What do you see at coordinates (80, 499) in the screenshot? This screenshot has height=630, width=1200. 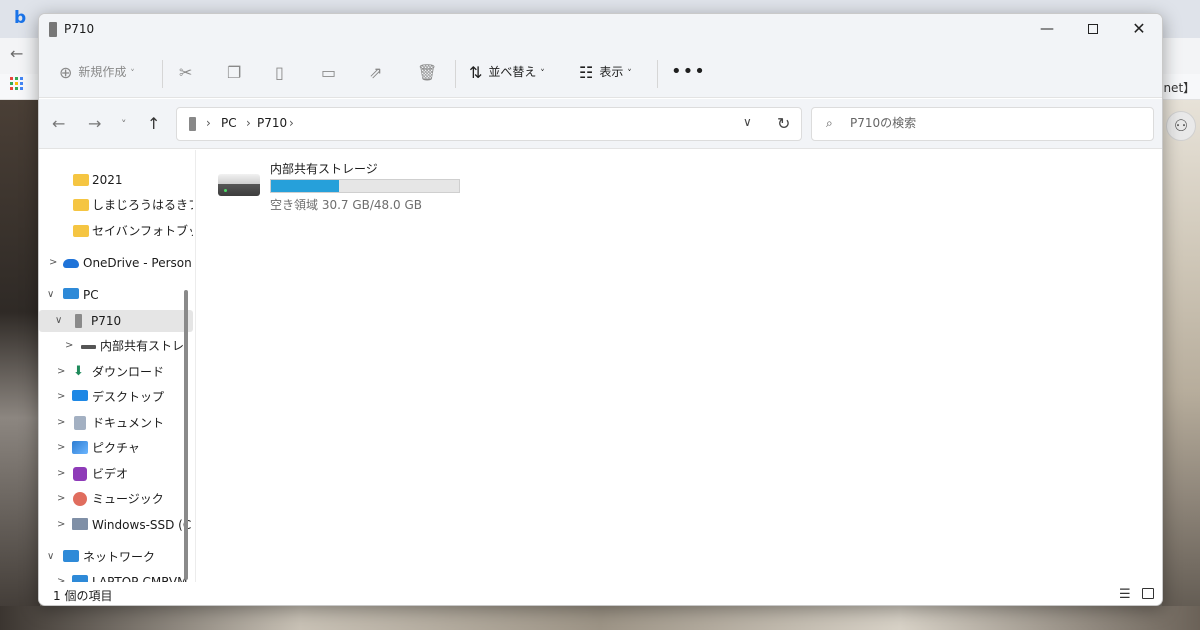 I see `music-icon` at bounding box center [80, 499].